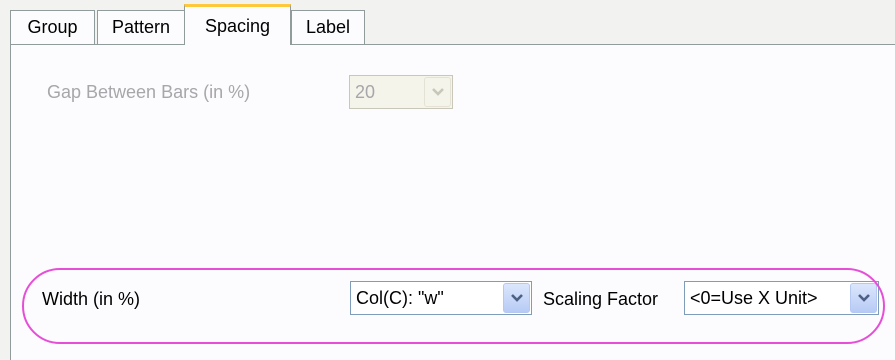 Image resolution: width=895 pixels, height=360 pixels. What do you see at coordinates (400, 297) in the screenshot?
I see `width-value: Col(C): "w"` at bounding box center [400, 297].